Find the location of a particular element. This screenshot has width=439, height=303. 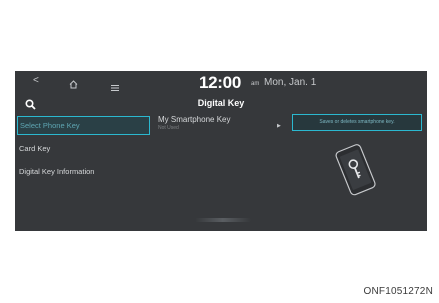

my-smartphone-key-status: Not Used is located at coordinates (168, 128).